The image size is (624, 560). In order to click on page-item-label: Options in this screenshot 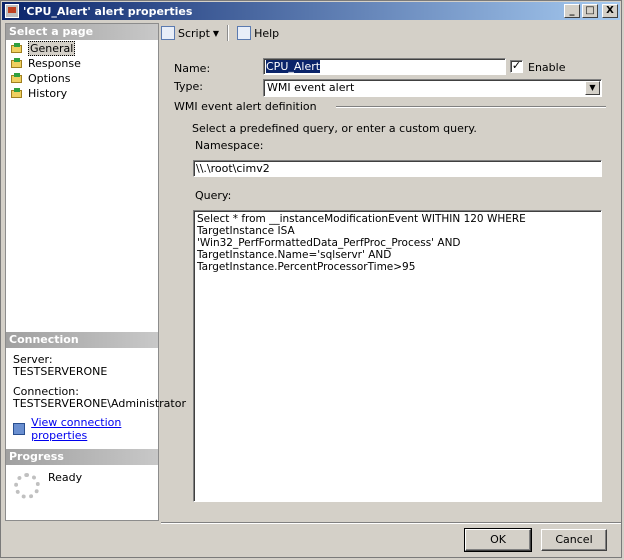, I will do `click(49, 78)`.